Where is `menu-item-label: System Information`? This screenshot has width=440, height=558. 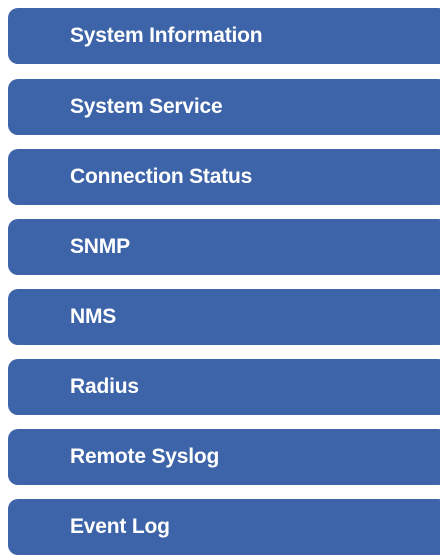
menu-item-label: System Information is located at coordinates (166, 35).